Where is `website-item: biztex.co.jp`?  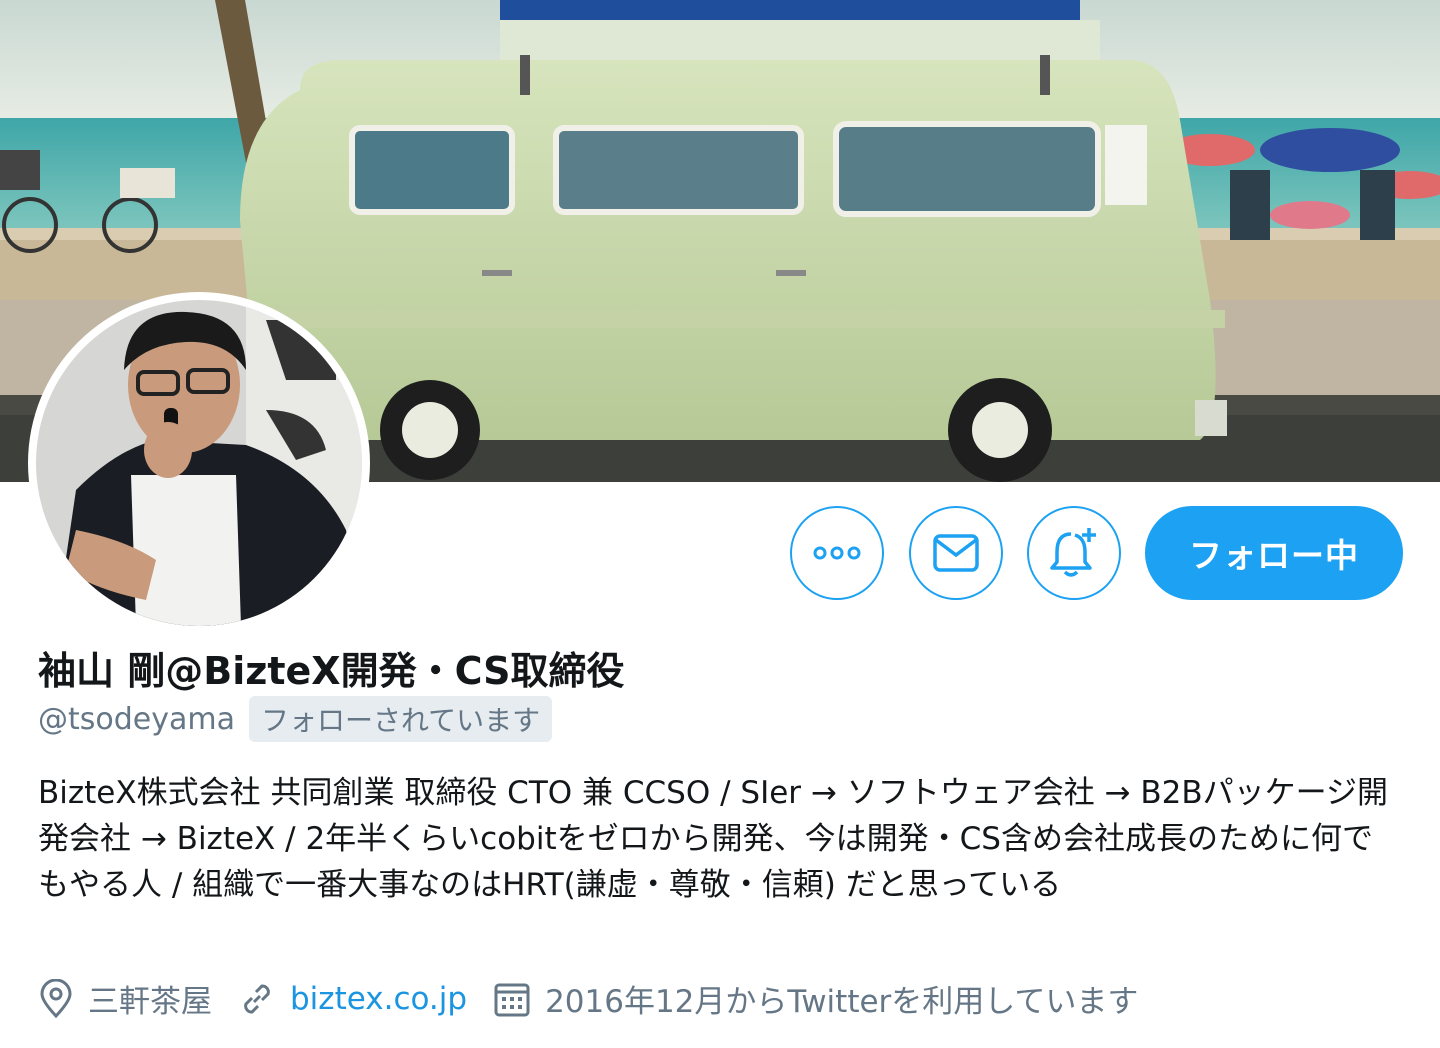
website-item: biztex.co.jp is located at coordinates (352, 999).